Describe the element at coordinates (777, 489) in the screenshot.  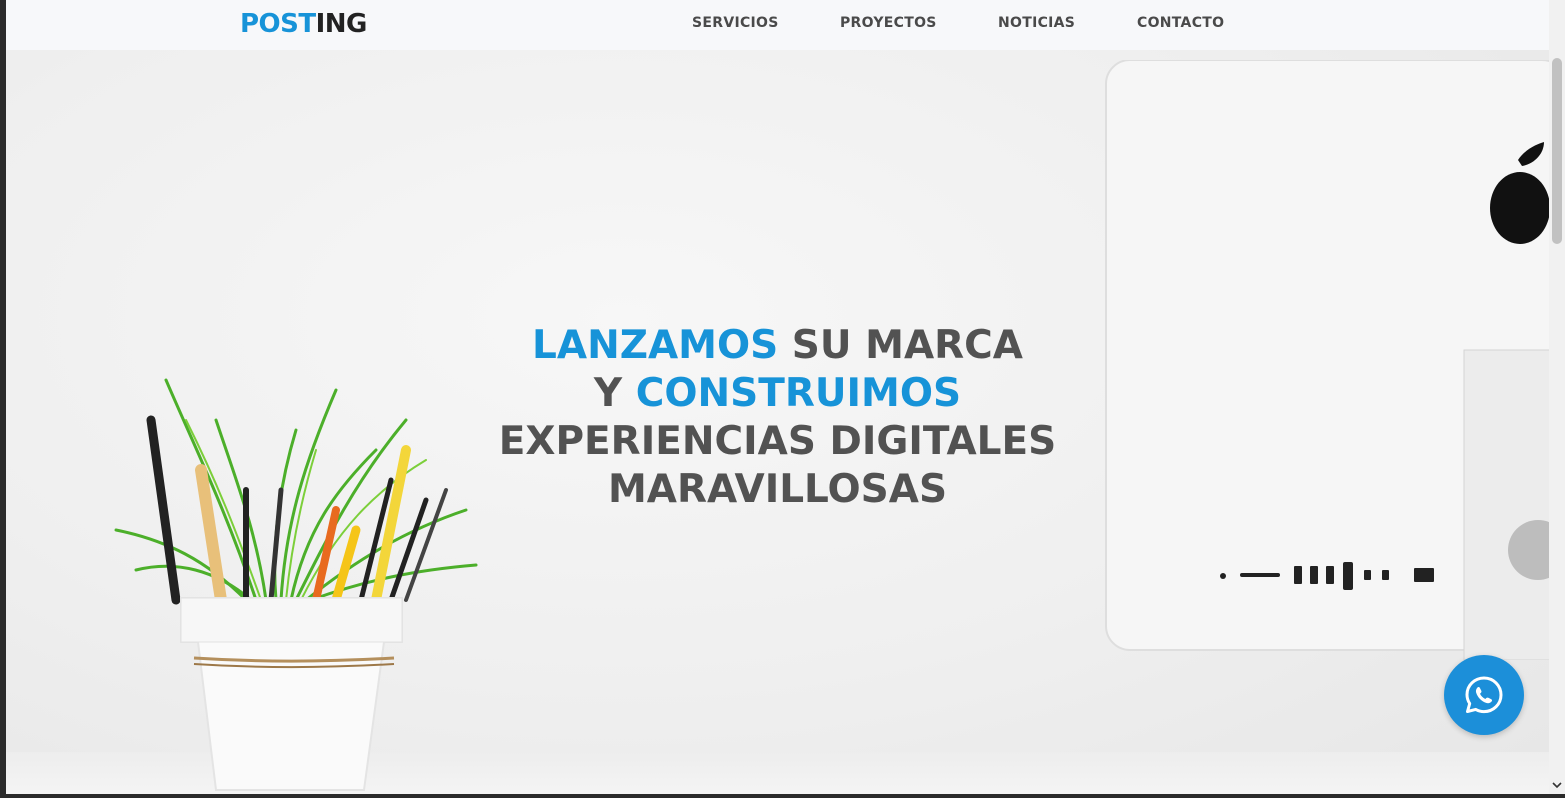
I see `hero-line-4: MARAVILLOSAS` at that location.